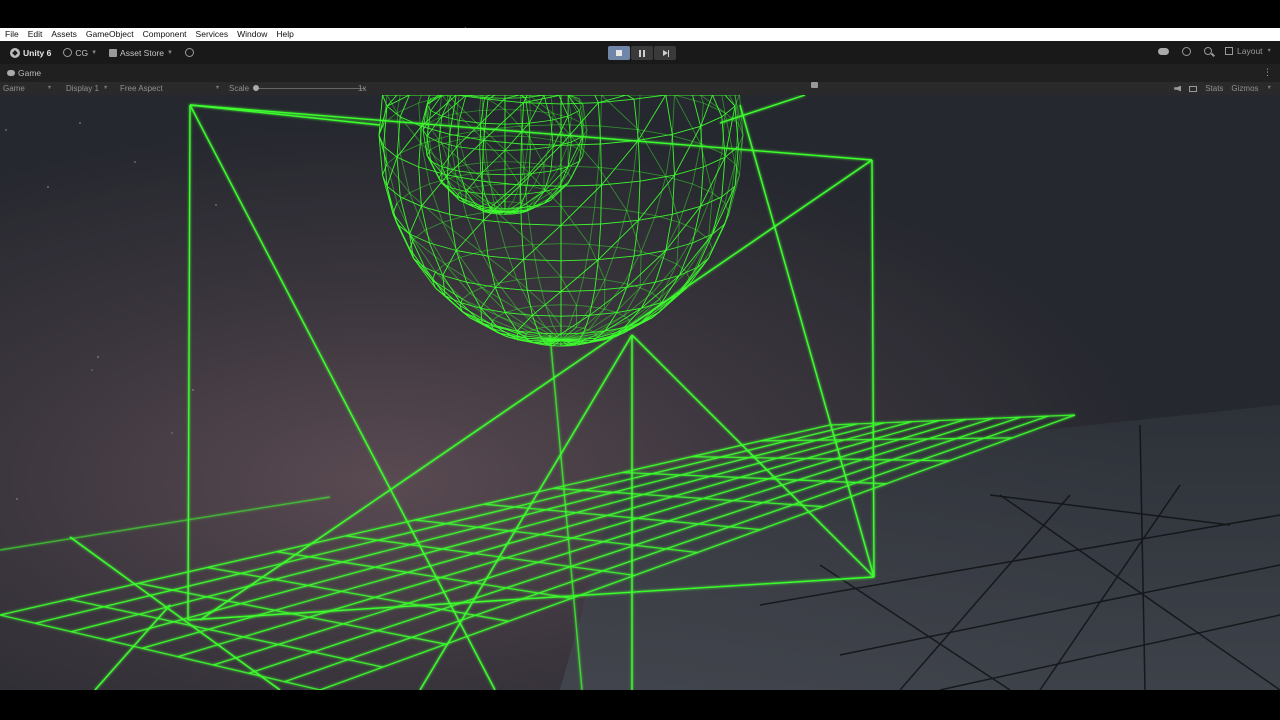  I want to click on layout-dropdown: Layout ▼, so click(1248, 51).